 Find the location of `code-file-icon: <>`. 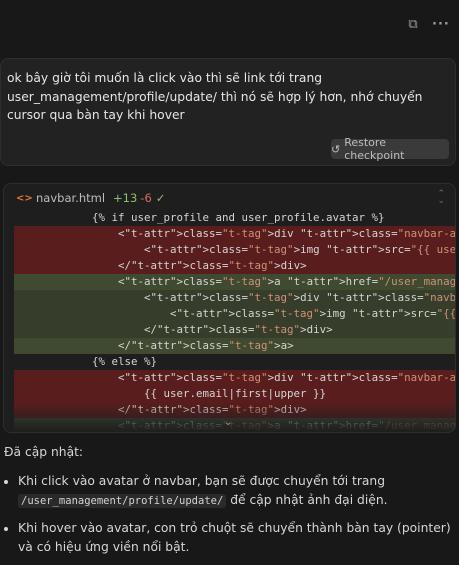

code-file-icon: <> is located at coordinates (24, 198).